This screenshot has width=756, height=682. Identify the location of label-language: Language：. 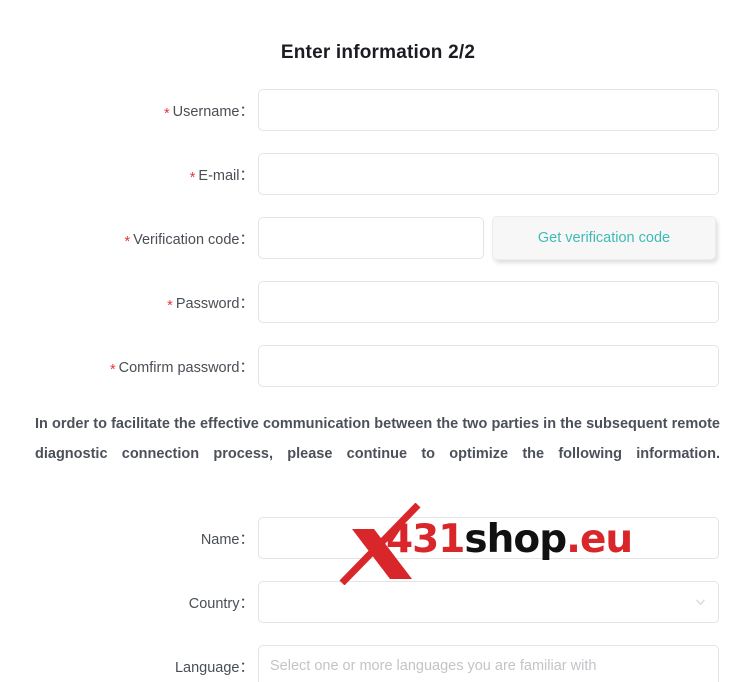
(129, 666).